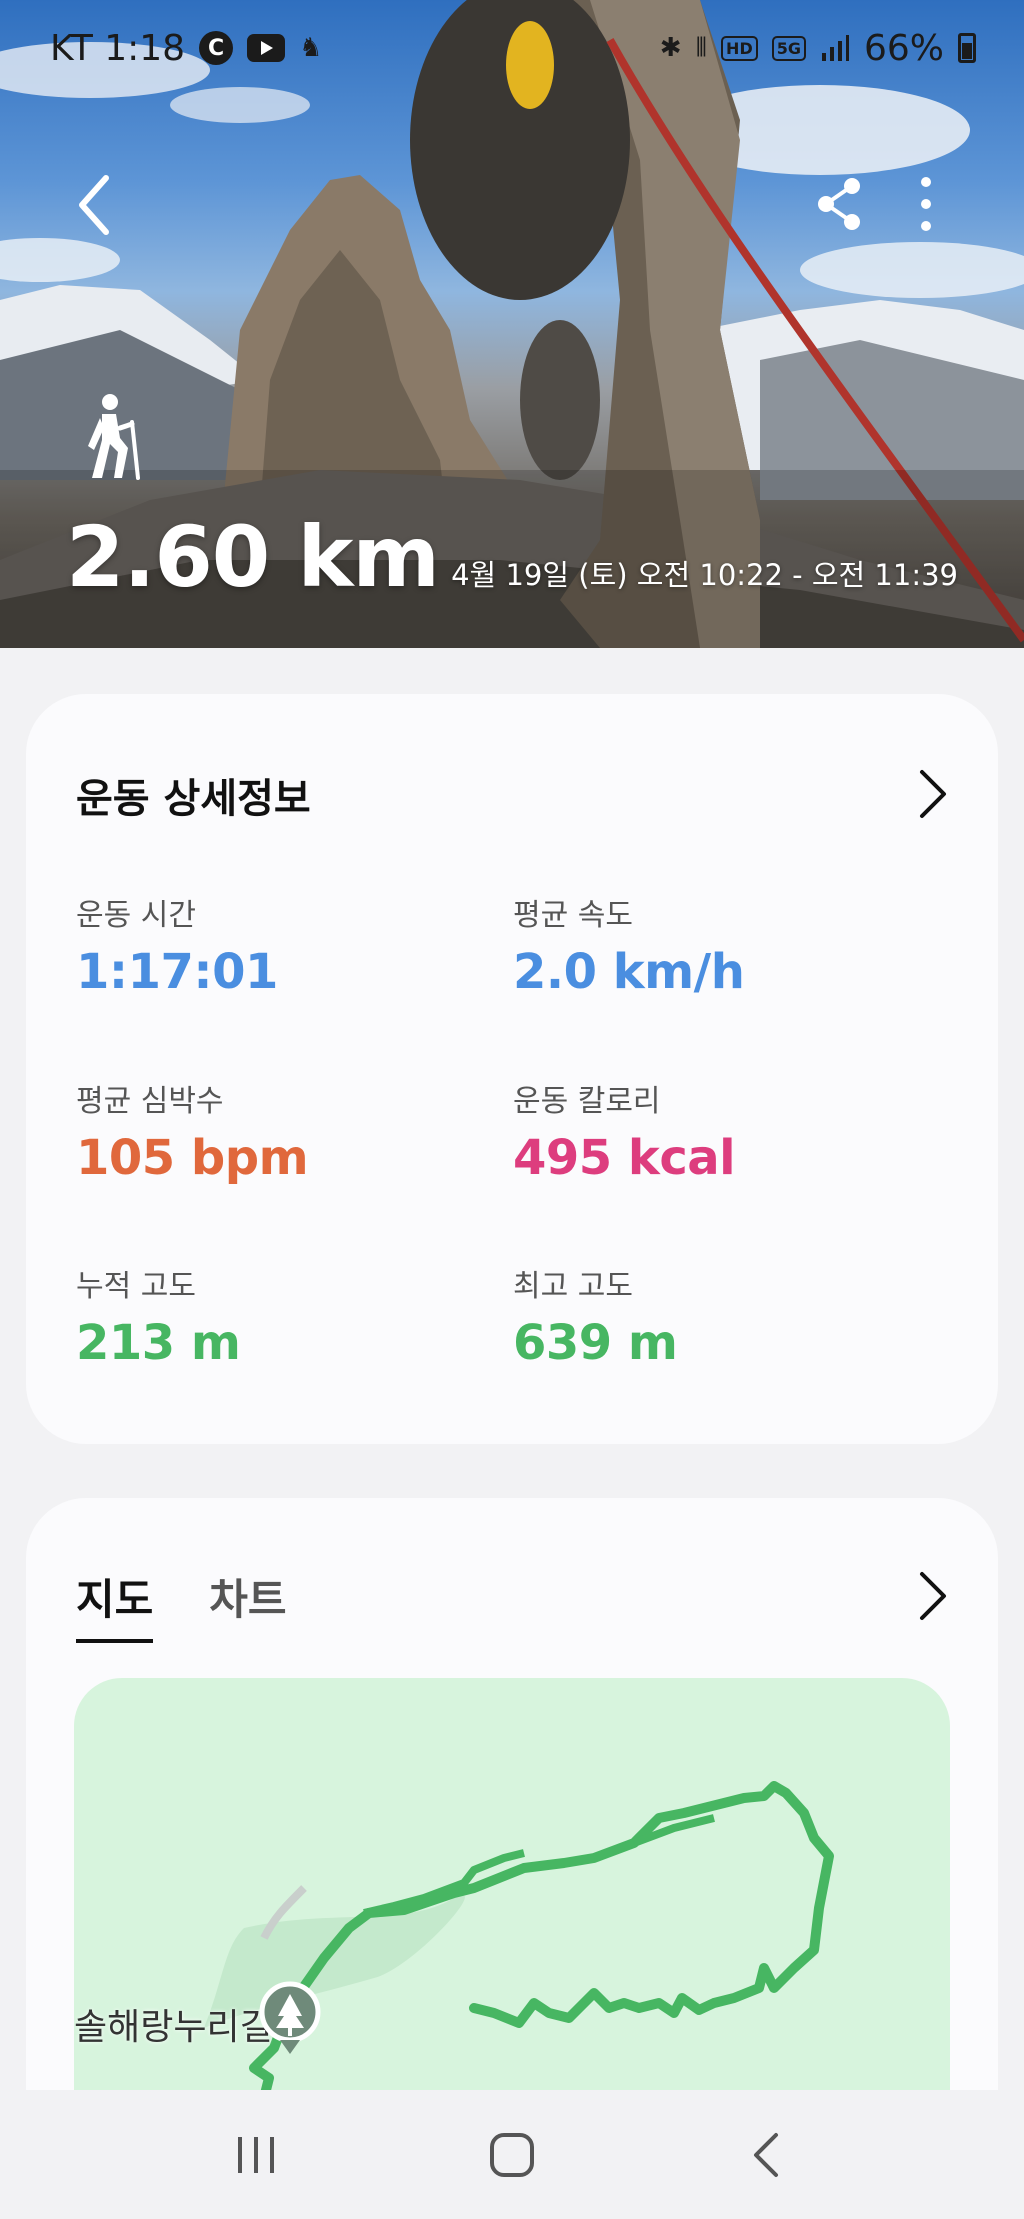 Image resolution: width=1024 pixels, height=2219 pixels. Describe the element at coordinates (247, 1604) in the screenshot. I see `tab-chart: 차트` at that location.